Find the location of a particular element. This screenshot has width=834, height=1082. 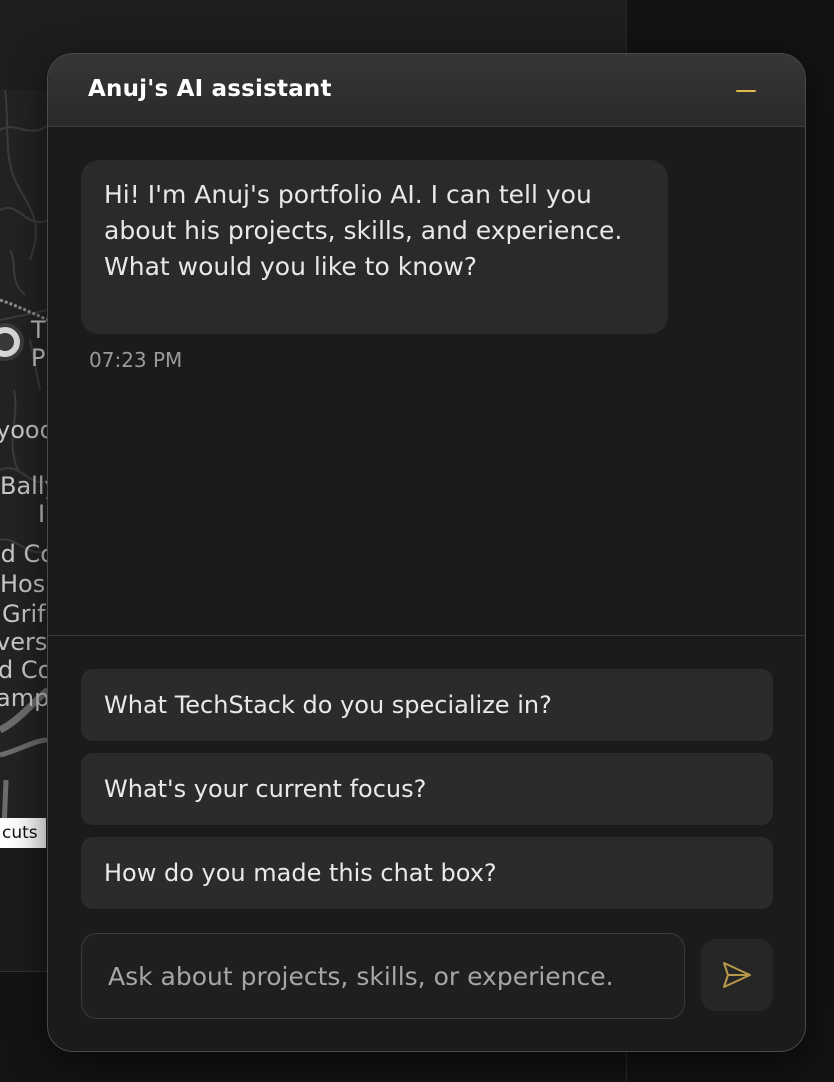

map-label: amp is located at coordinates (24, 698).